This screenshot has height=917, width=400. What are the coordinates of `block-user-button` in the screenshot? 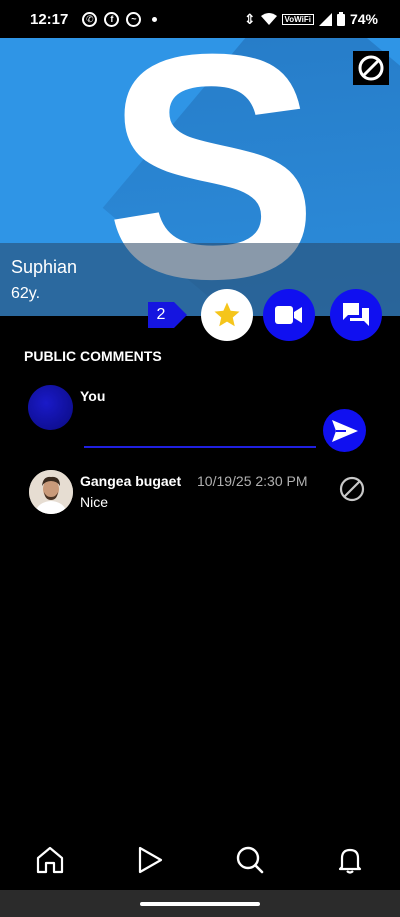 It's located at (371, 68).